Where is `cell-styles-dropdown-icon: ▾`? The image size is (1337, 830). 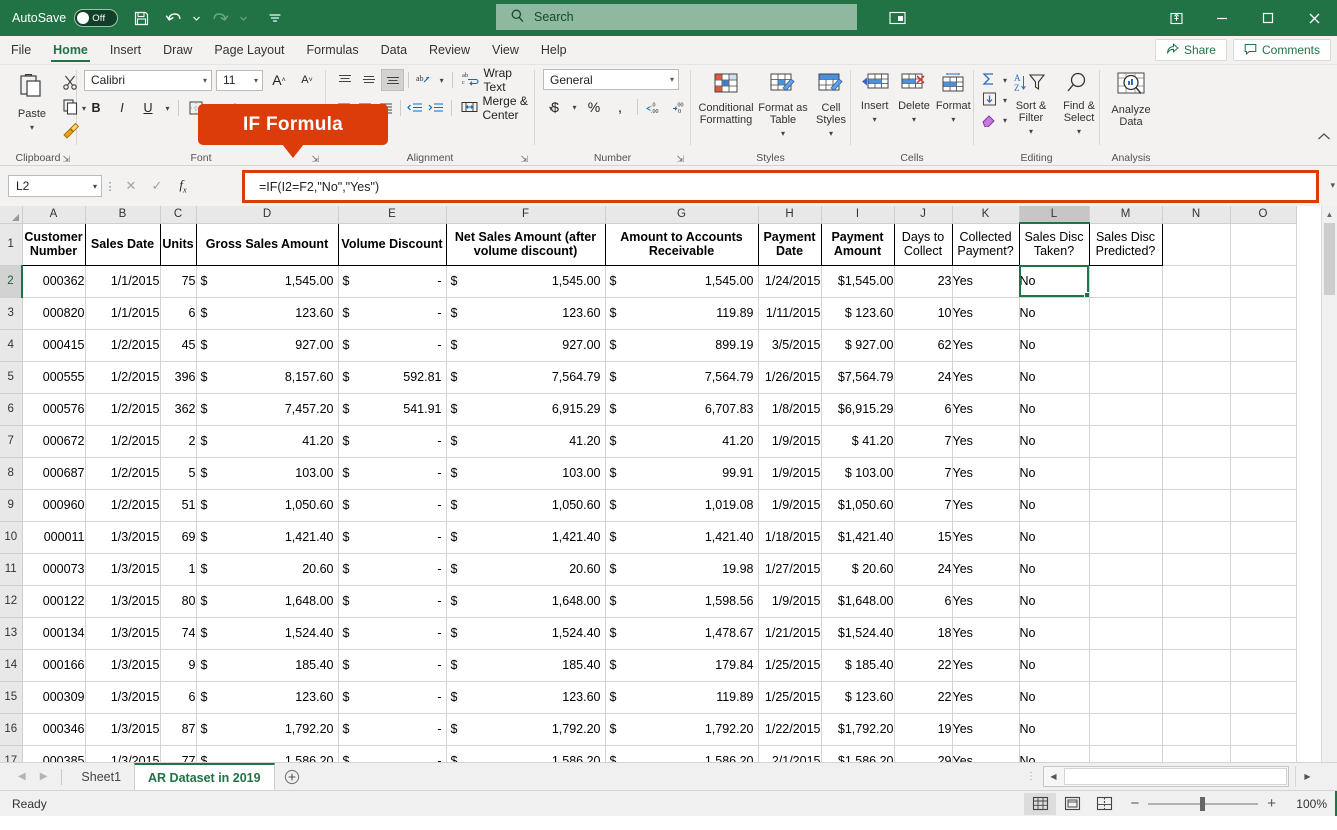
cell-styles-dropdown-icon: ▾ is located at coordinates (831, 134).